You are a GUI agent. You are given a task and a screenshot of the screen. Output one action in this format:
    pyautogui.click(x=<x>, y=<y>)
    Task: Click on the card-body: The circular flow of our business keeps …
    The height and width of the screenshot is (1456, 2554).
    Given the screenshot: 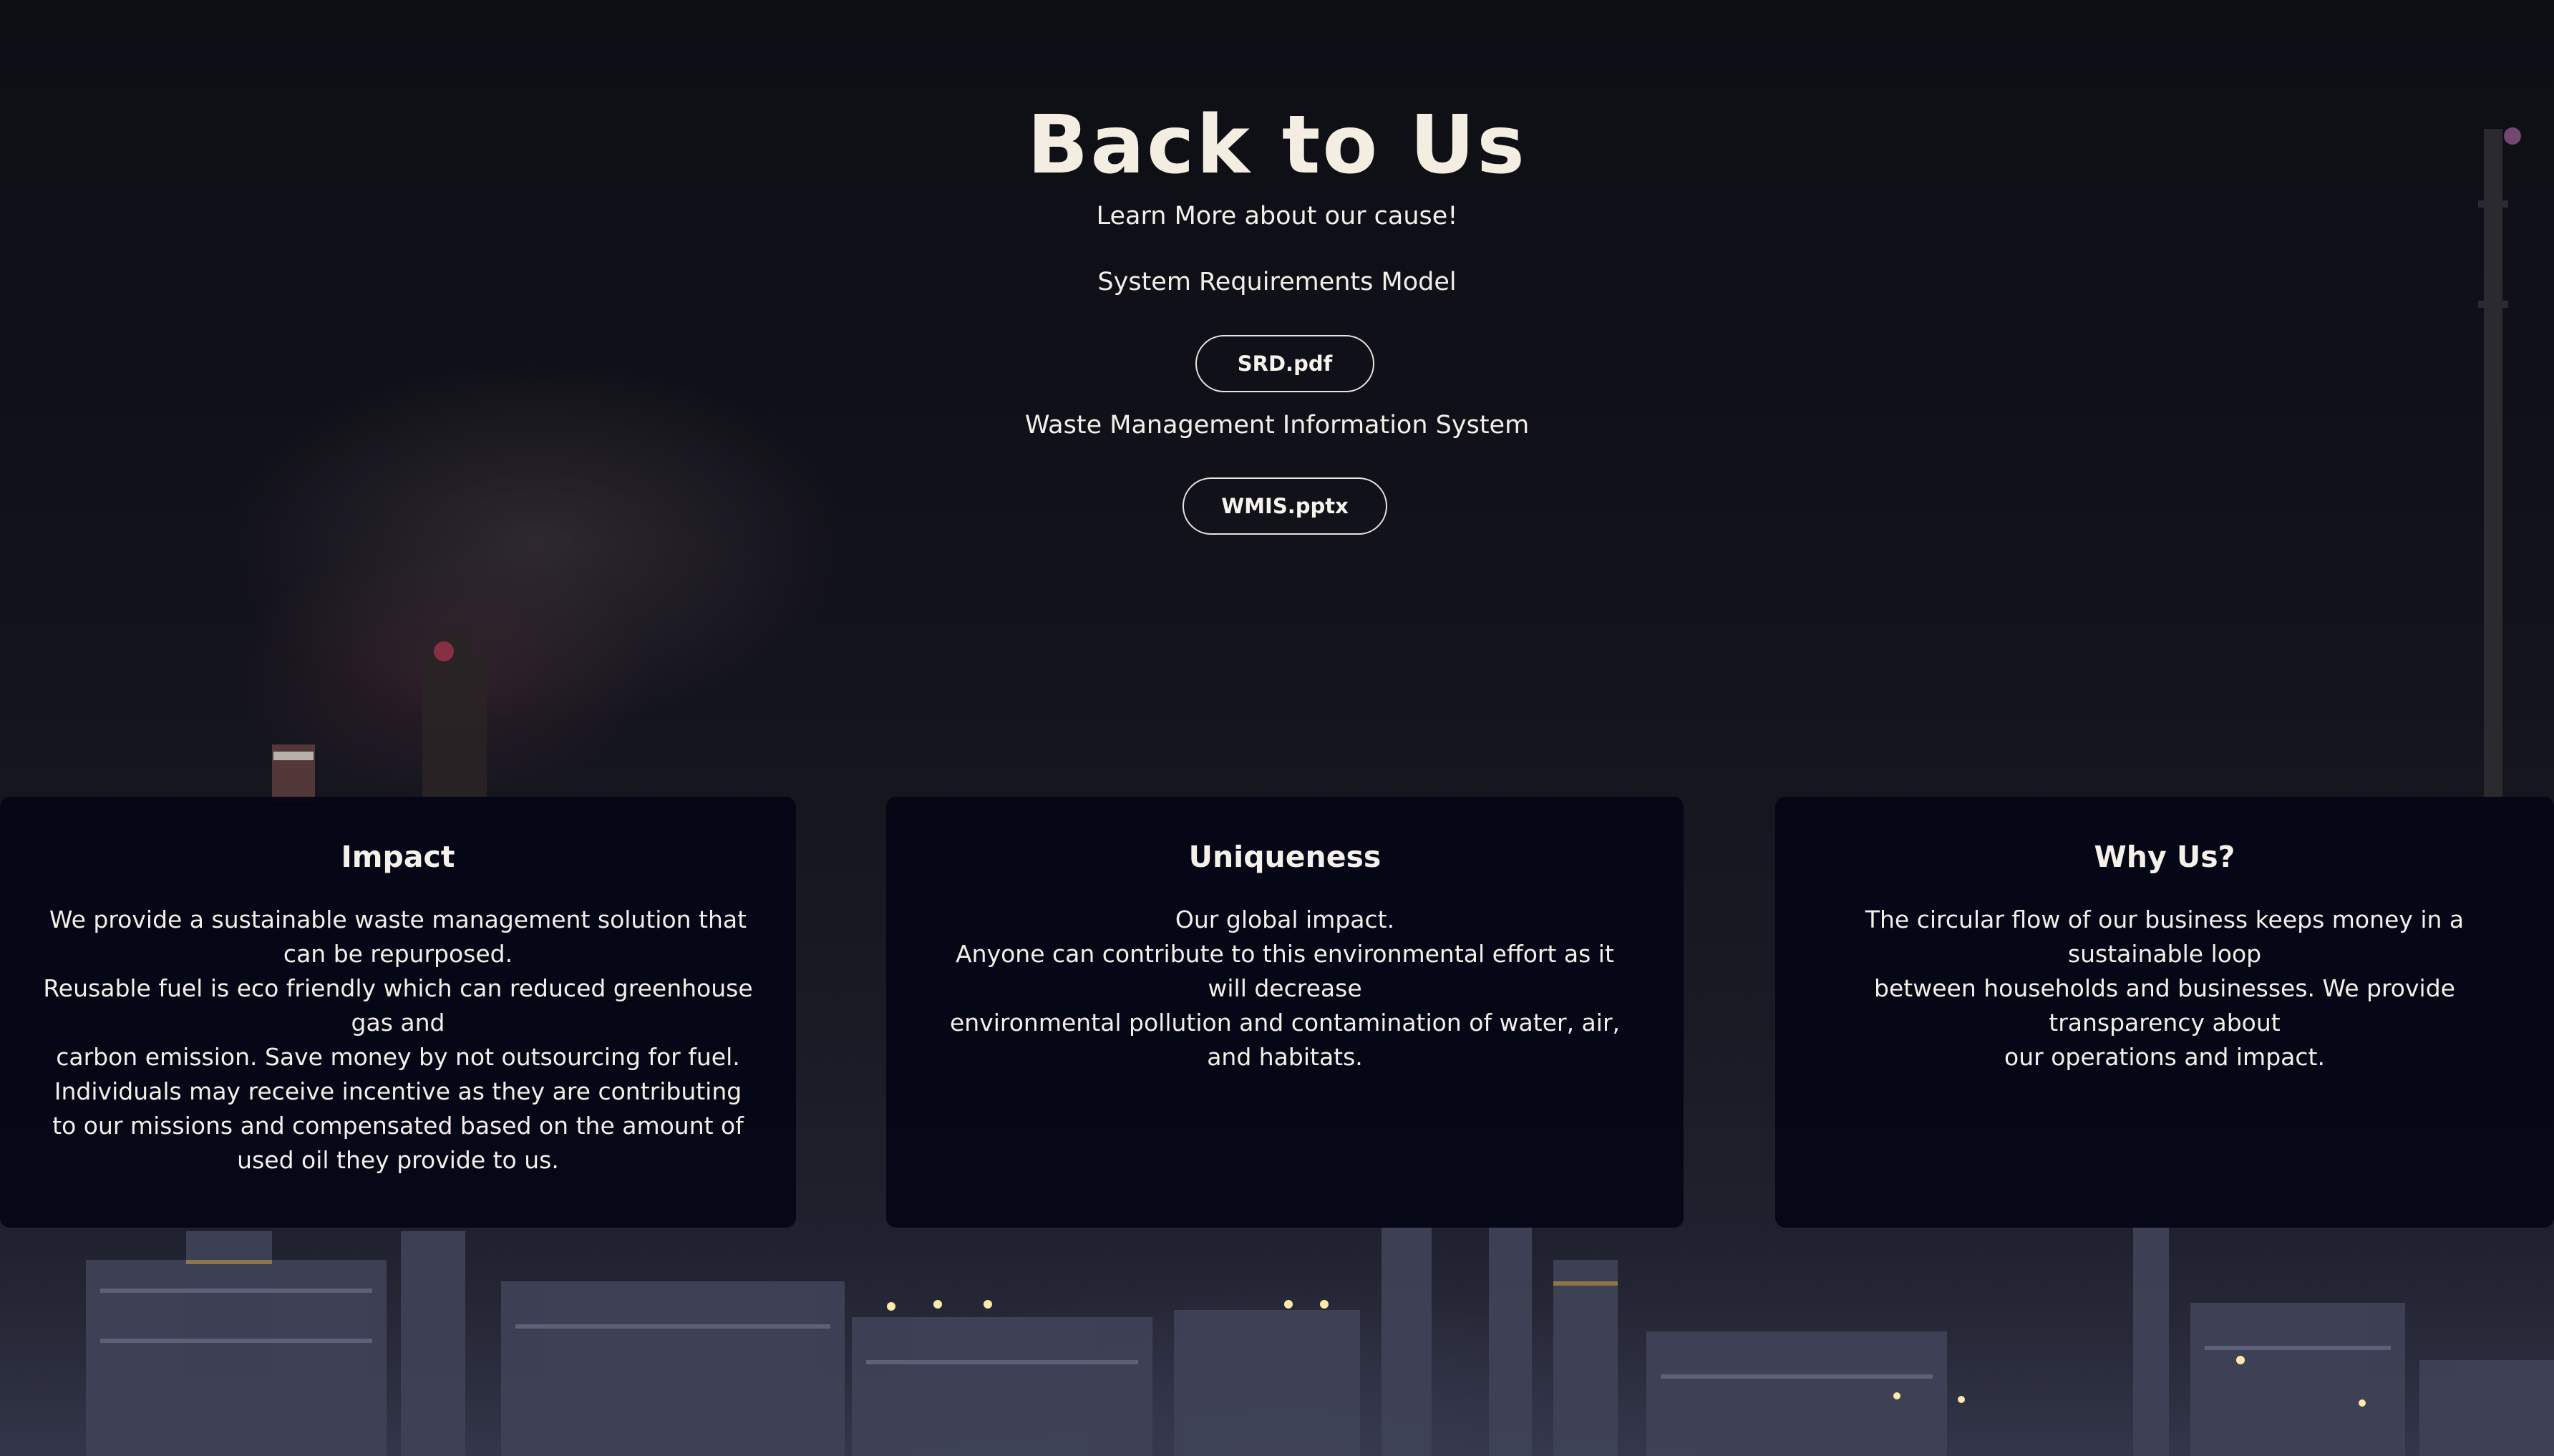 What is the action you would take?
    pyautogui.click(x=2164, y=988)
    